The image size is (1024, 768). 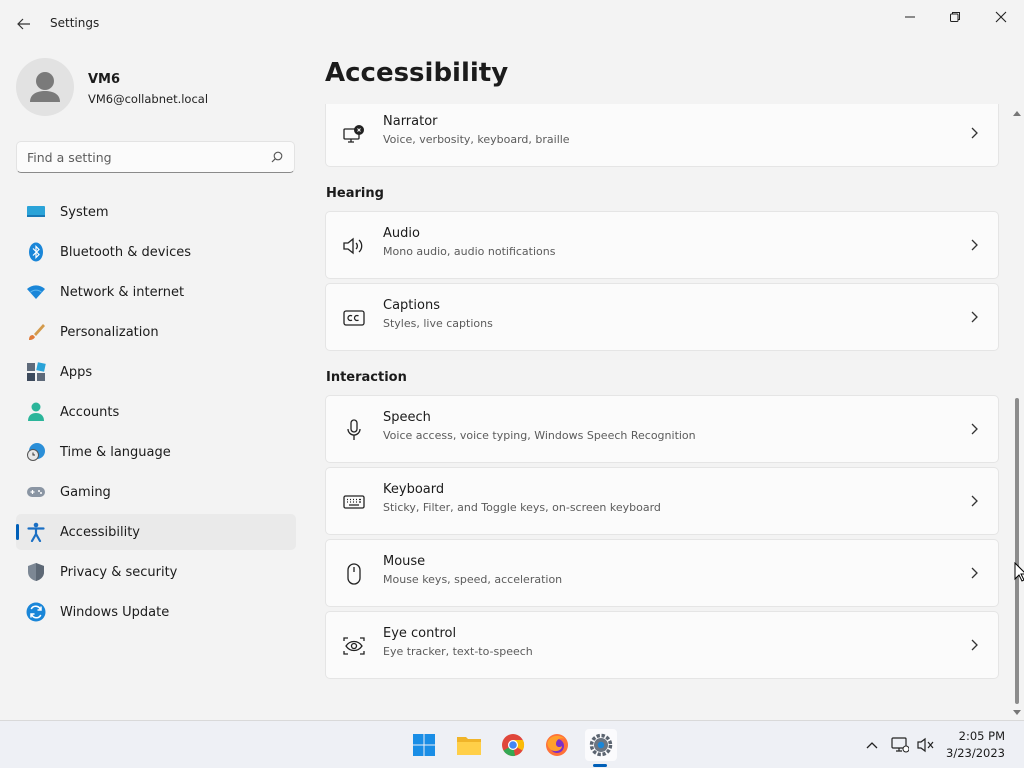 What do you see at coordinates (900, 745) in the screenshot?
I see `tray-network` at bounding box center [900, 745].